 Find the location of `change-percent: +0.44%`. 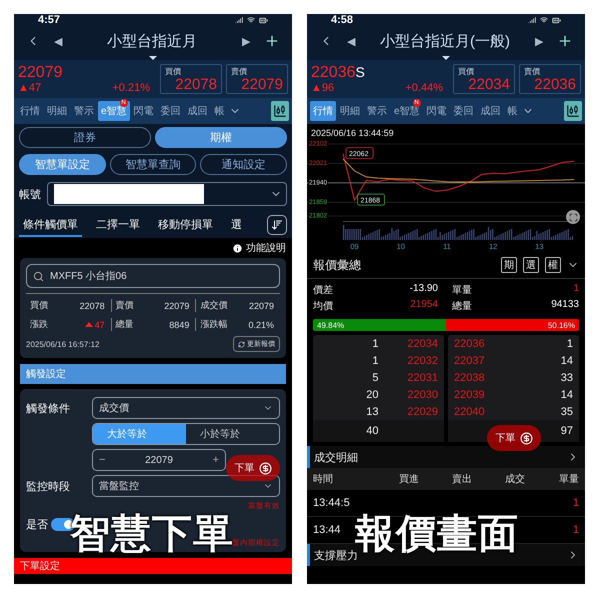

change-percent: +0.44% is located at coordinates (424, 88).